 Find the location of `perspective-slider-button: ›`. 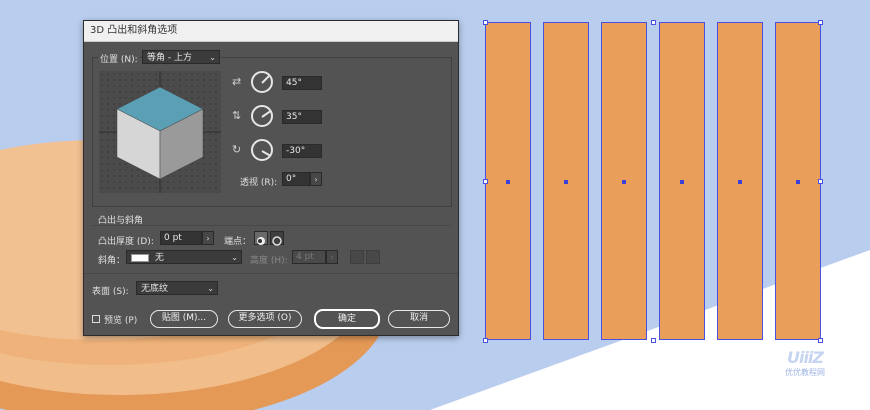

perspective-slider-button: › is located at coordinates (316, 179).